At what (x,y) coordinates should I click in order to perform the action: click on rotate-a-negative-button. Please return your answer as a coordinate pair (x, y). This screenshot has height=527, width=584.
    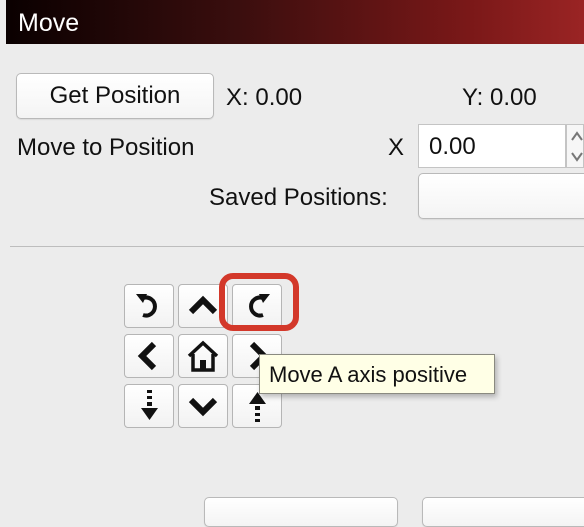
    Looking at the image, I should click on (149, 306).